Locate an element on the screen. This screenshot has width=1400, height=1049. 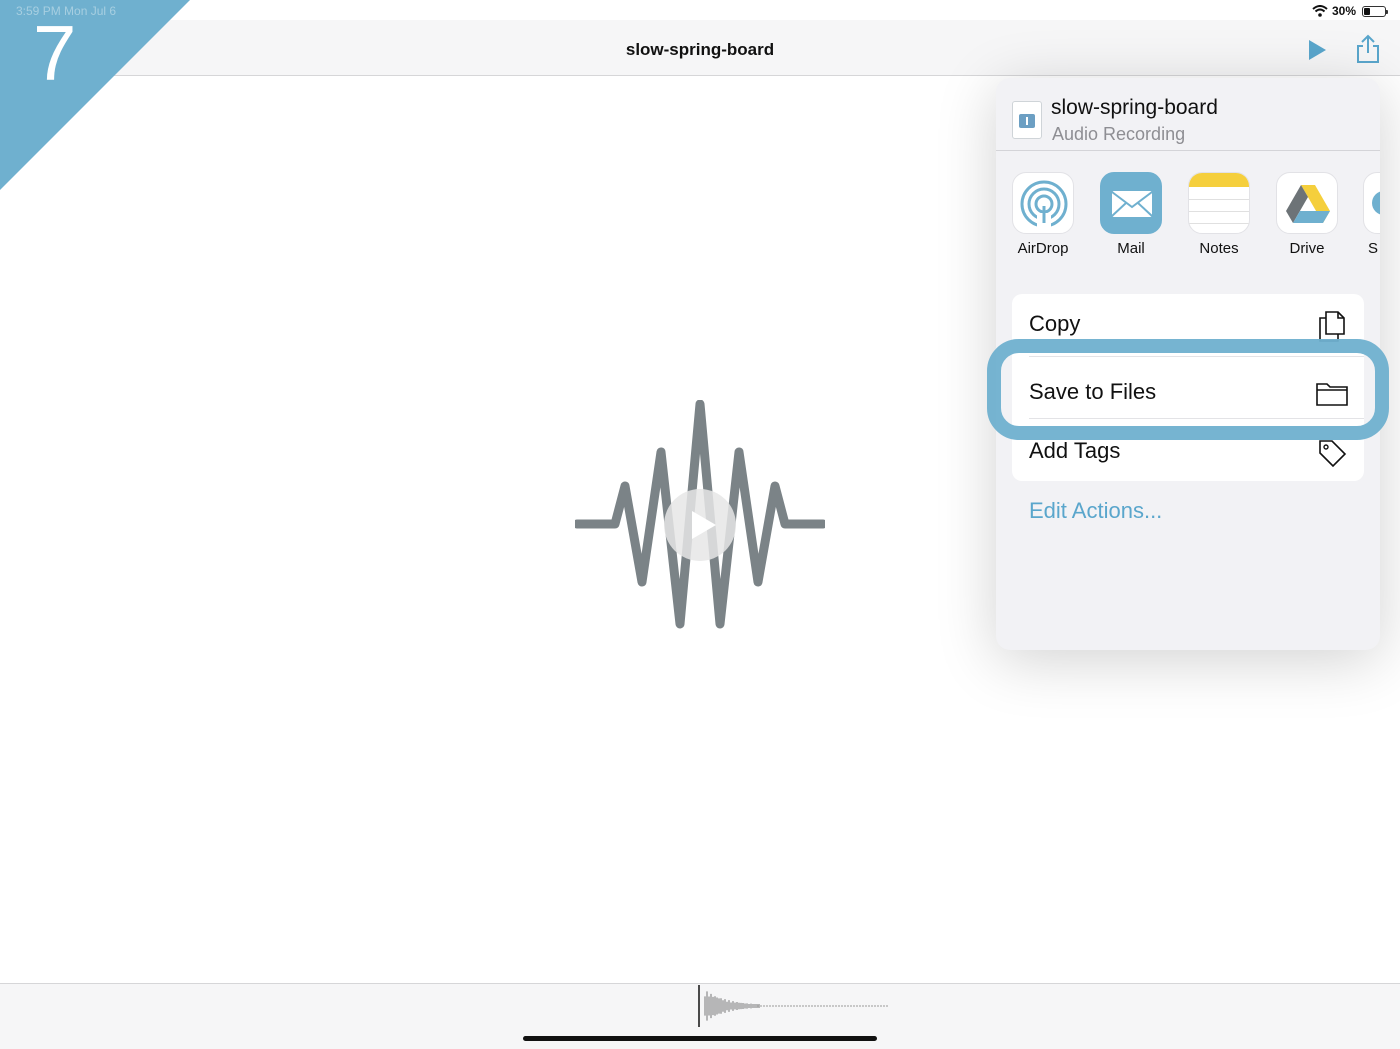
step-corner-badge is located at coordinates (95, 95).